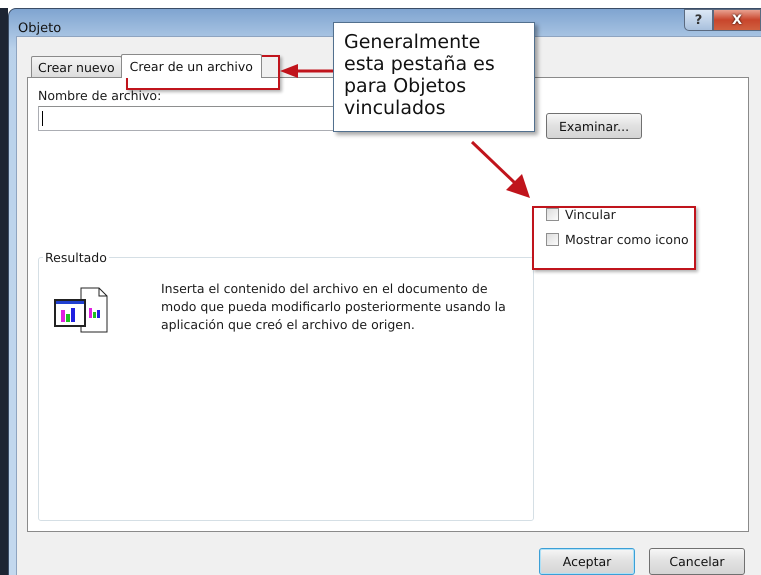 This screenshot has width=761, height=575. I want to click on close-button: X, so click(737, 20).